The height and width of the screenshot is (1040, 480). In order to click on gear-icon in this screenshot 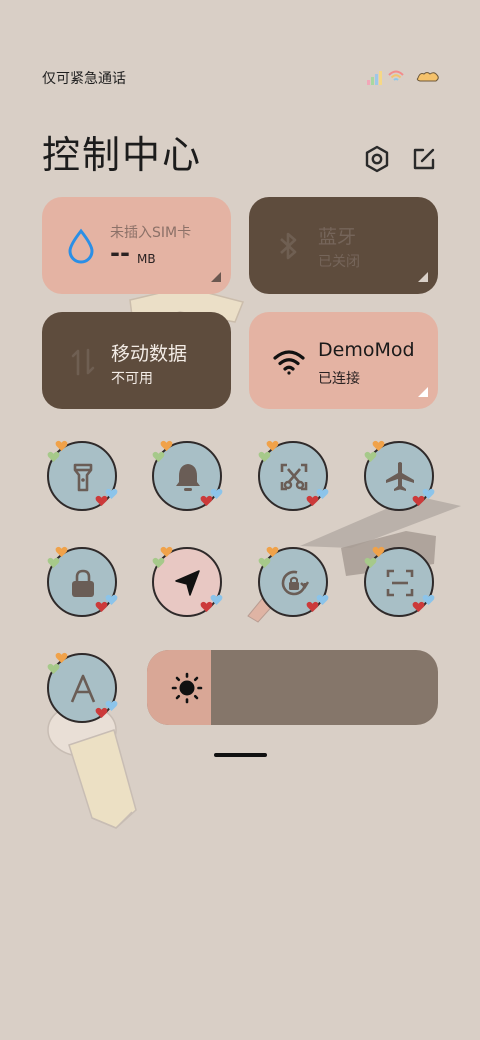, I will do `click(377, 159)`.